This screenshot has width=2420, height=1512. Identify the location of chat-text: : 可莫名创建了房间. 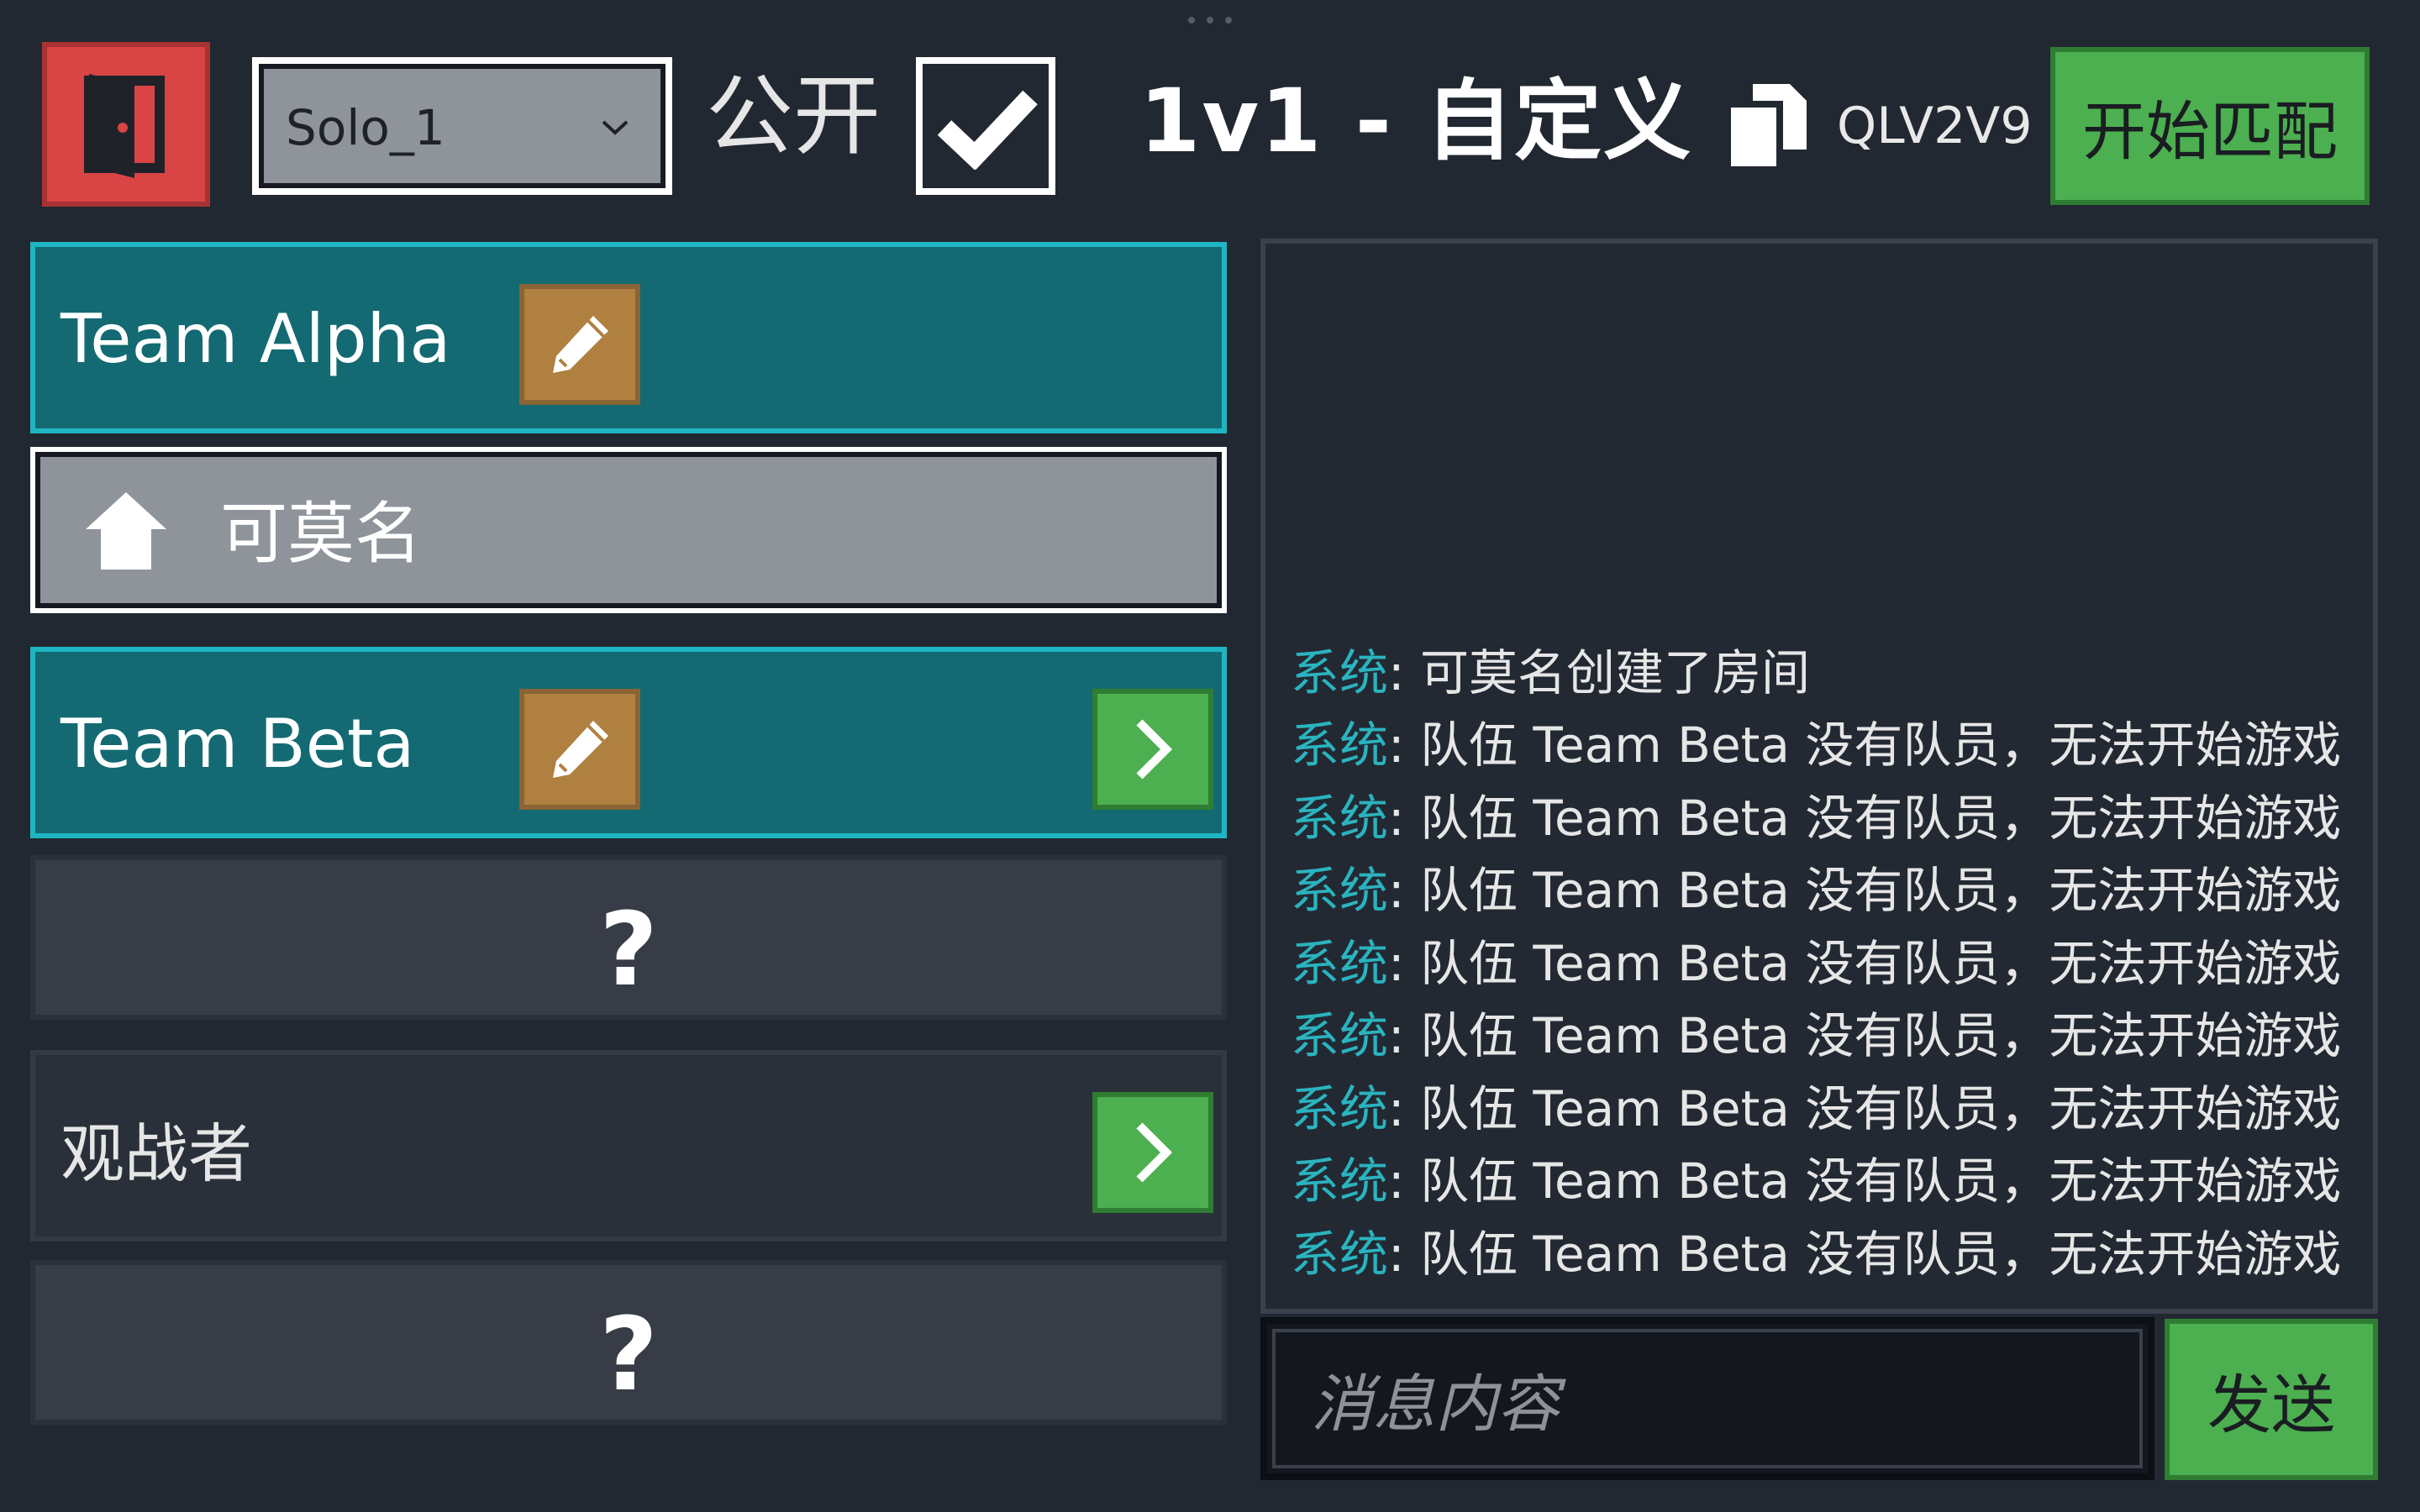
(1599, 672).